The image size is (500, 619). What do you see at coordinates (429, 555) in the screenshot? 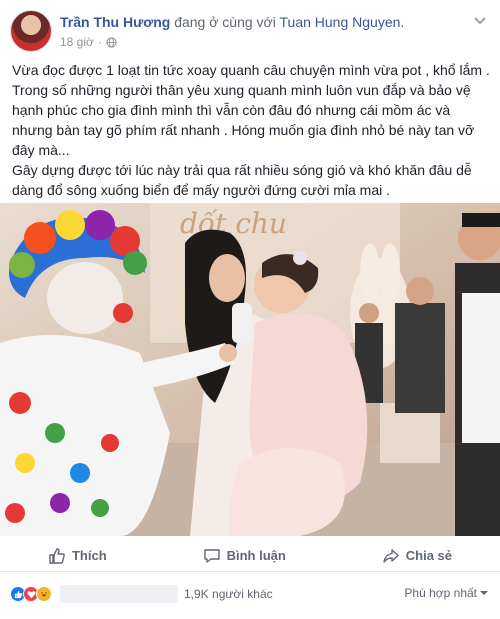
I see `share-label: Chia sẻ` at bounding box center [429, 555].